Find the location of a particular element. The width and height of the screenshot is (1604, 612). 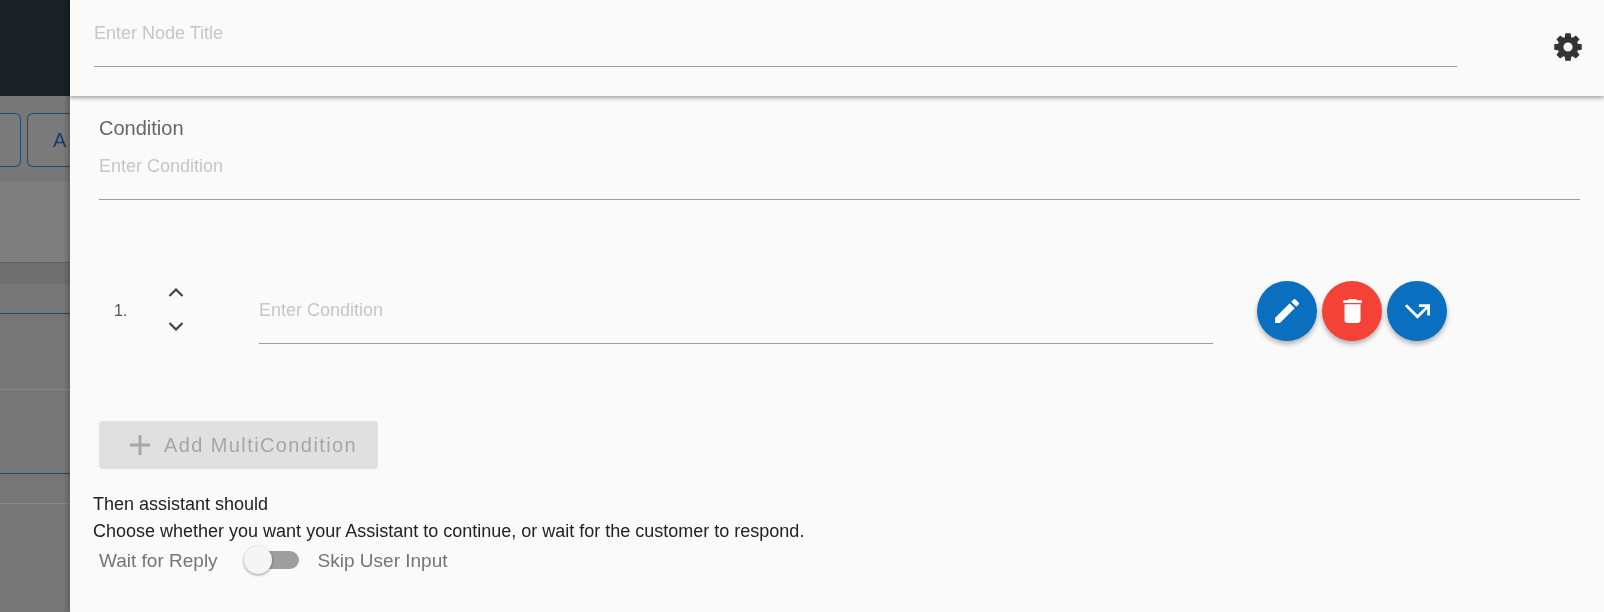

edit-button is located at coordinates (1287, 311).